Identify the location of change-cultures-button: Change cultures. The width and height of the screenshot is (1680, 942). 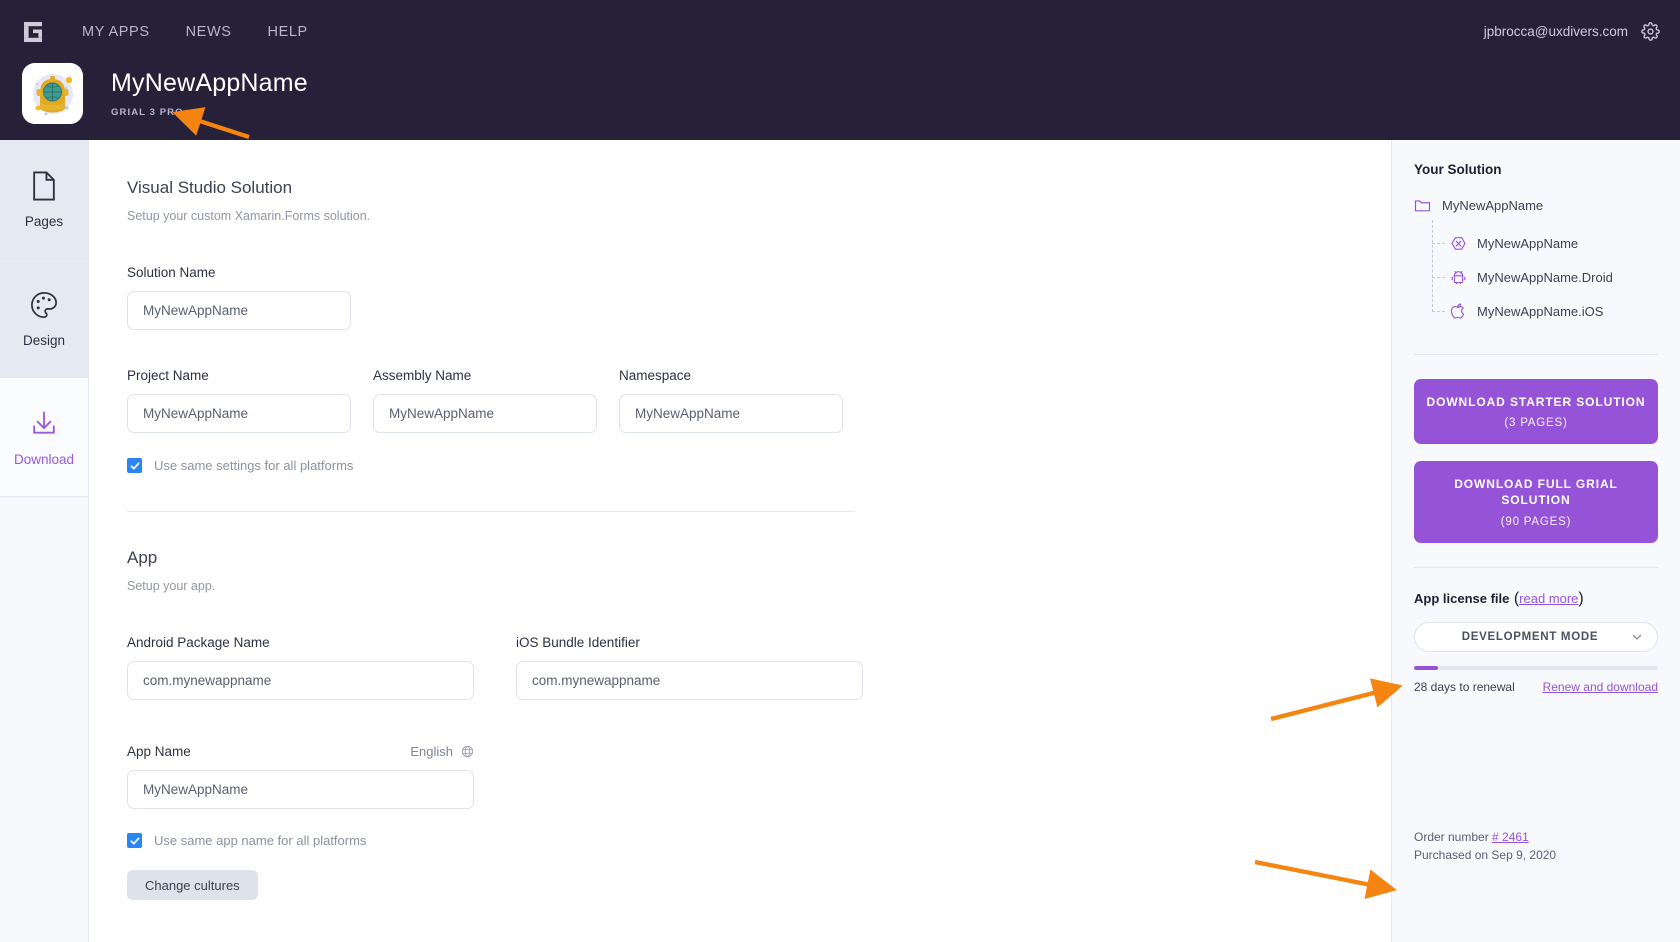
(192, 885).